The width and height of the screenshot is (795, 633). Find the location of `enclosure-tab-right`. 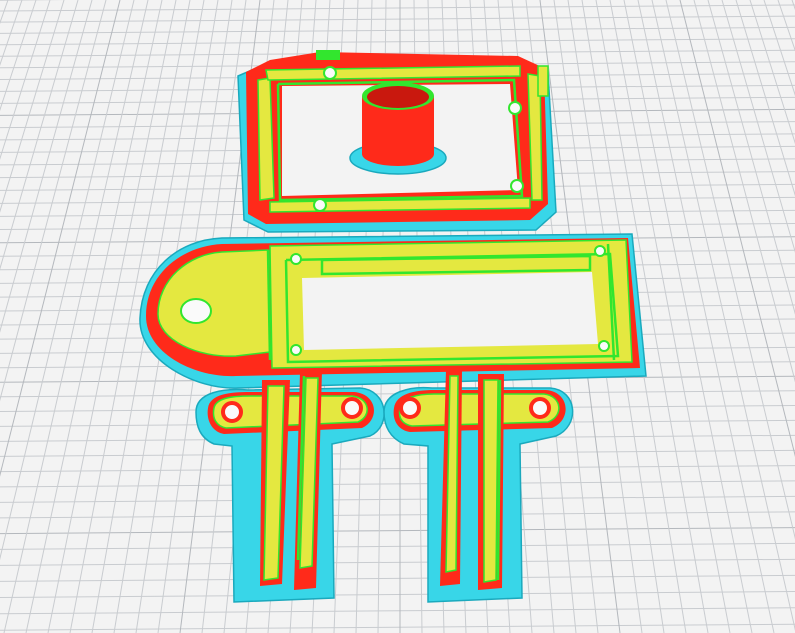

enclosure-tab-right is located at coordinates (543, 81).